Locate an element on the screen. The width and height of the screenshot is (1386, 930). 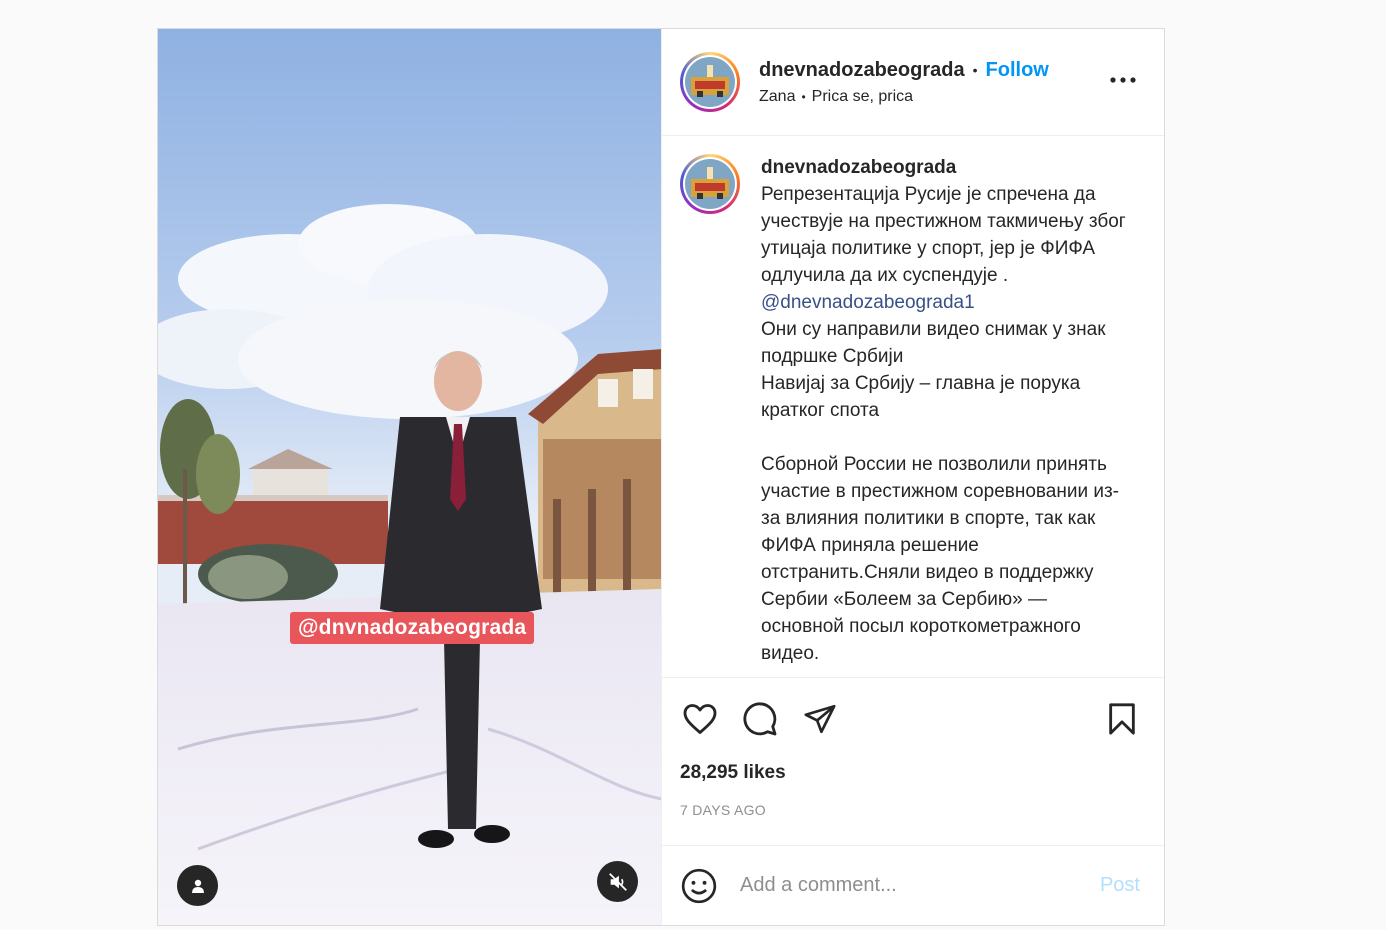
likes-count: 28,295 likes is located at coordinates (913, 773).